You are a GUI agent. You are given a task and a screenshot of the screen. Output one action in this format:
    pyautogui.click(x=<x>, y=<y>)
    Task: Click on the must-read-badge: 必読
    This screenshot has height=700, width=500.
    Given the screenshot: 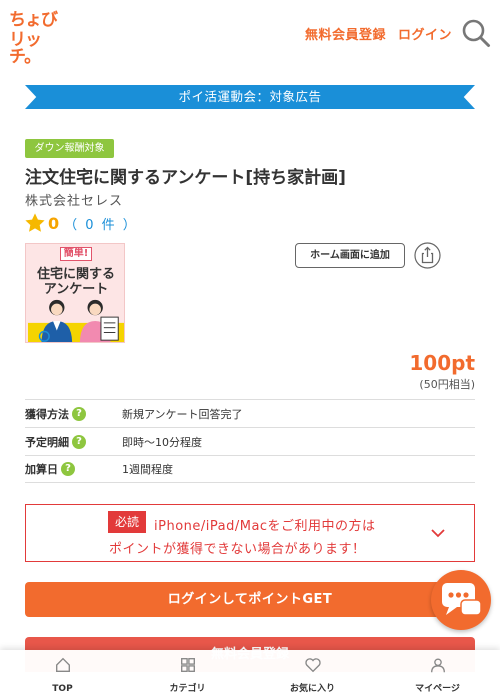 What is the action you would take?
    pyautogui.click(x=127, y=522)
    